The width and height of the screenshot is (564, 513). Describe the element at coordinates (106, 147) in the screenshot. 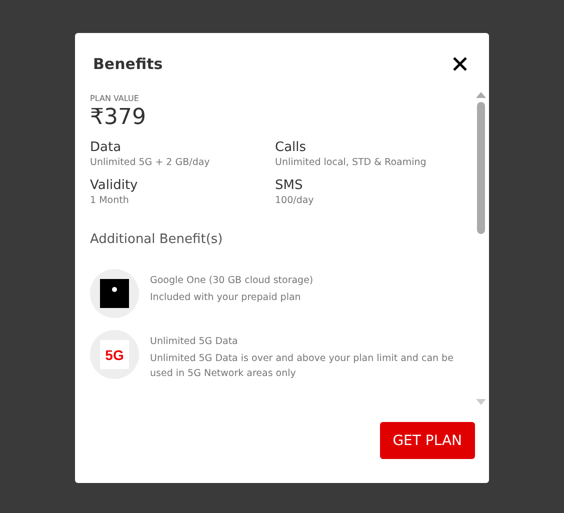

I see `detail-title: Data` at that location.